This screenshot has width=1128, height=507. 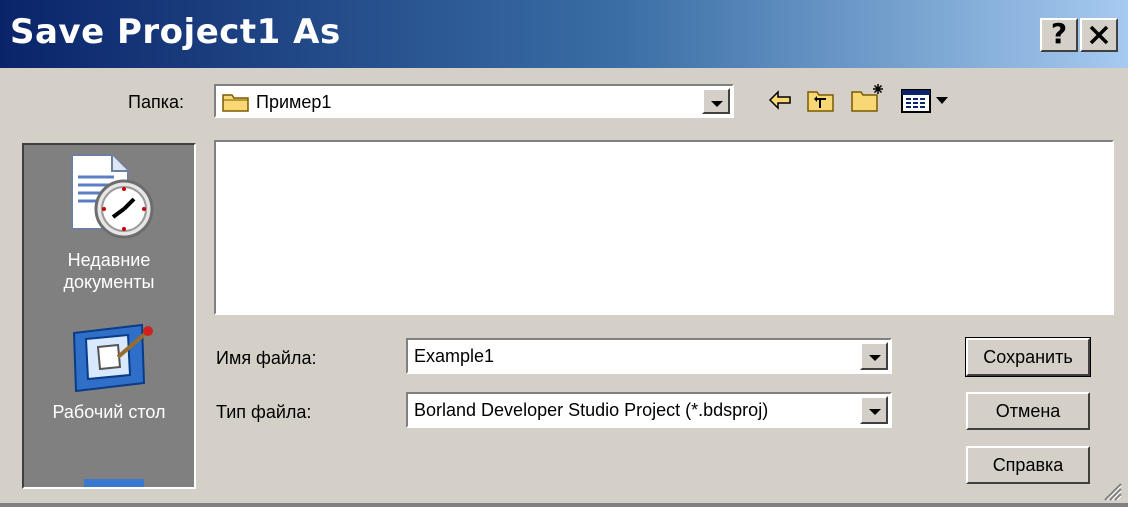 What do you see at coordinates (109, 282) in the screenshot?
I see `places-recent-label-2: документы` at bounding box center [109, 282].